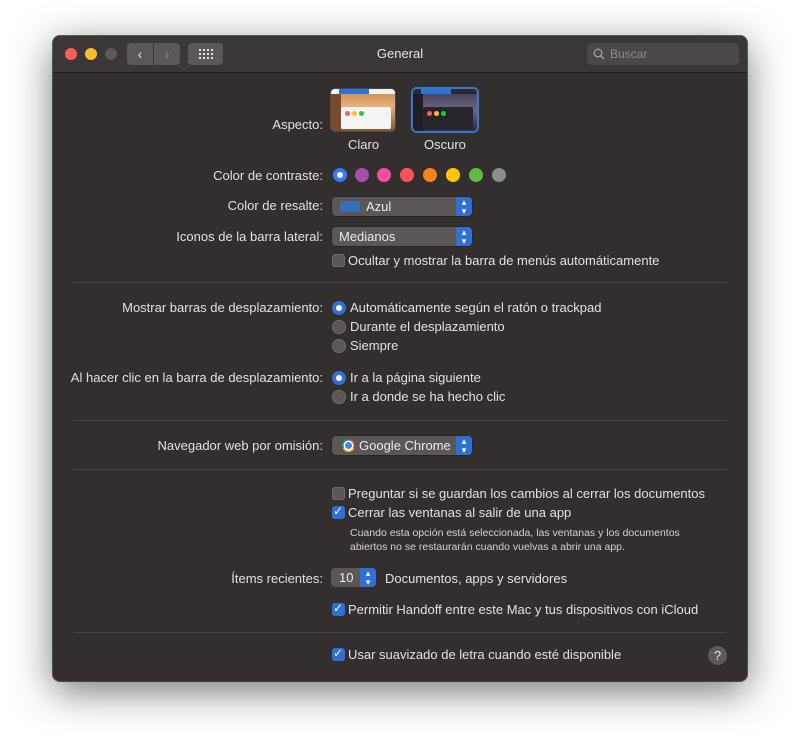 This screenshot has height=751, width=800. Describe the element at coordinates (275, 205) in the screenshot. I see `highlight-color-label: Color de resalte:` at that location.